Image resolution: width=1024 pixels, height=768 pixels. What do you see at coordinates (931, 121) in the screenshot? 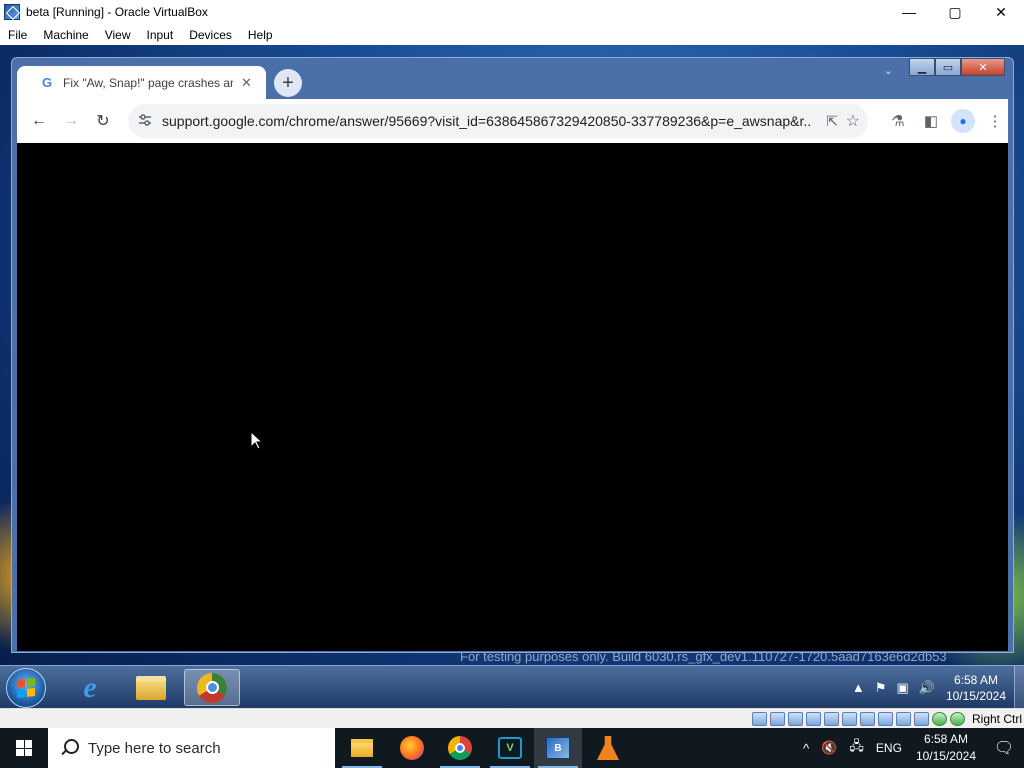
I see `side-panel-icon: ◧` at bounding box center [931, 121].